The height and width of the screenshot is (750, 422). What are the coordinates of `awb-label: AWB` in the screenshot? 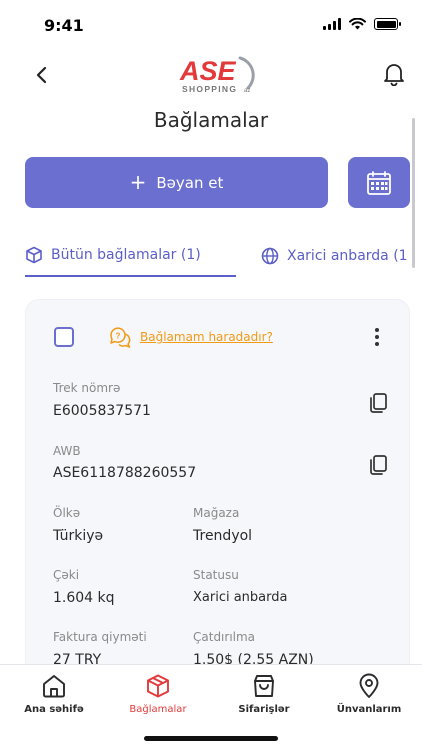 It's located at (67, 451).